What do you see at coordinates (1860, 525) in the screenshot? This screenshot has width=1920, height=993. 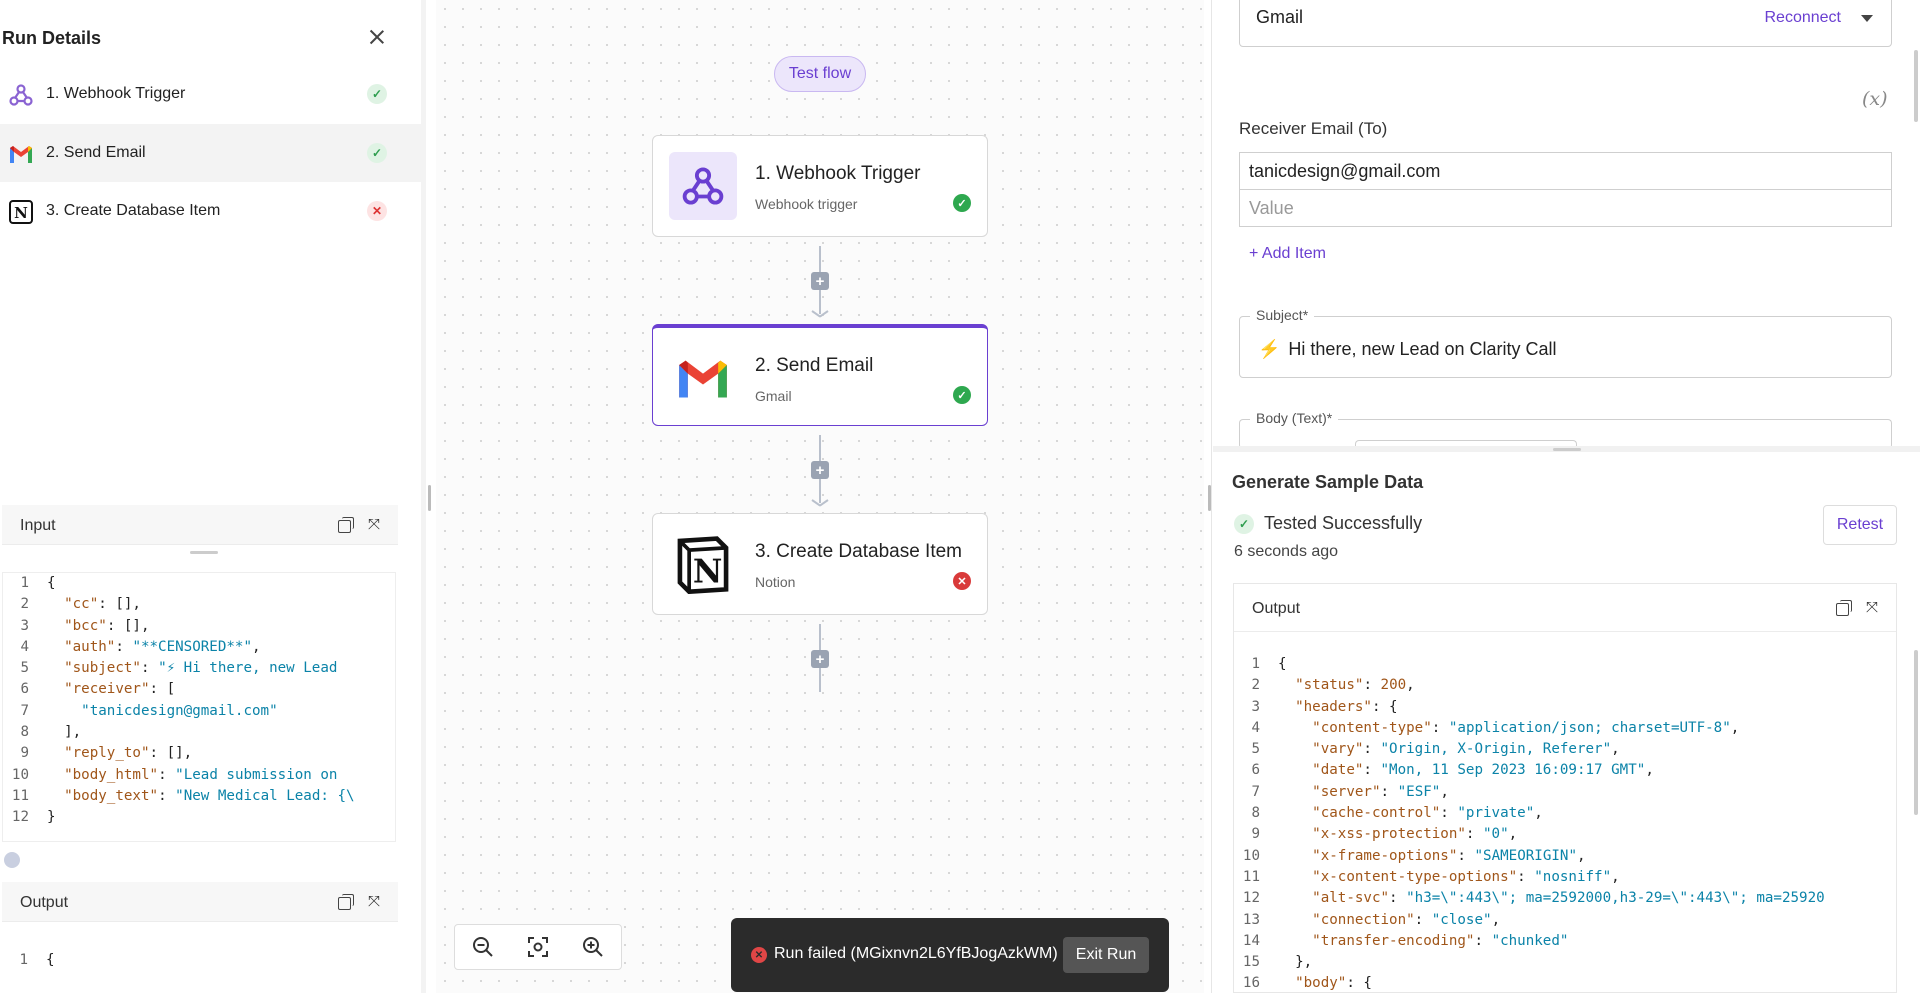 I see `retest-button: Retest` at bounding box center [1860, 525].